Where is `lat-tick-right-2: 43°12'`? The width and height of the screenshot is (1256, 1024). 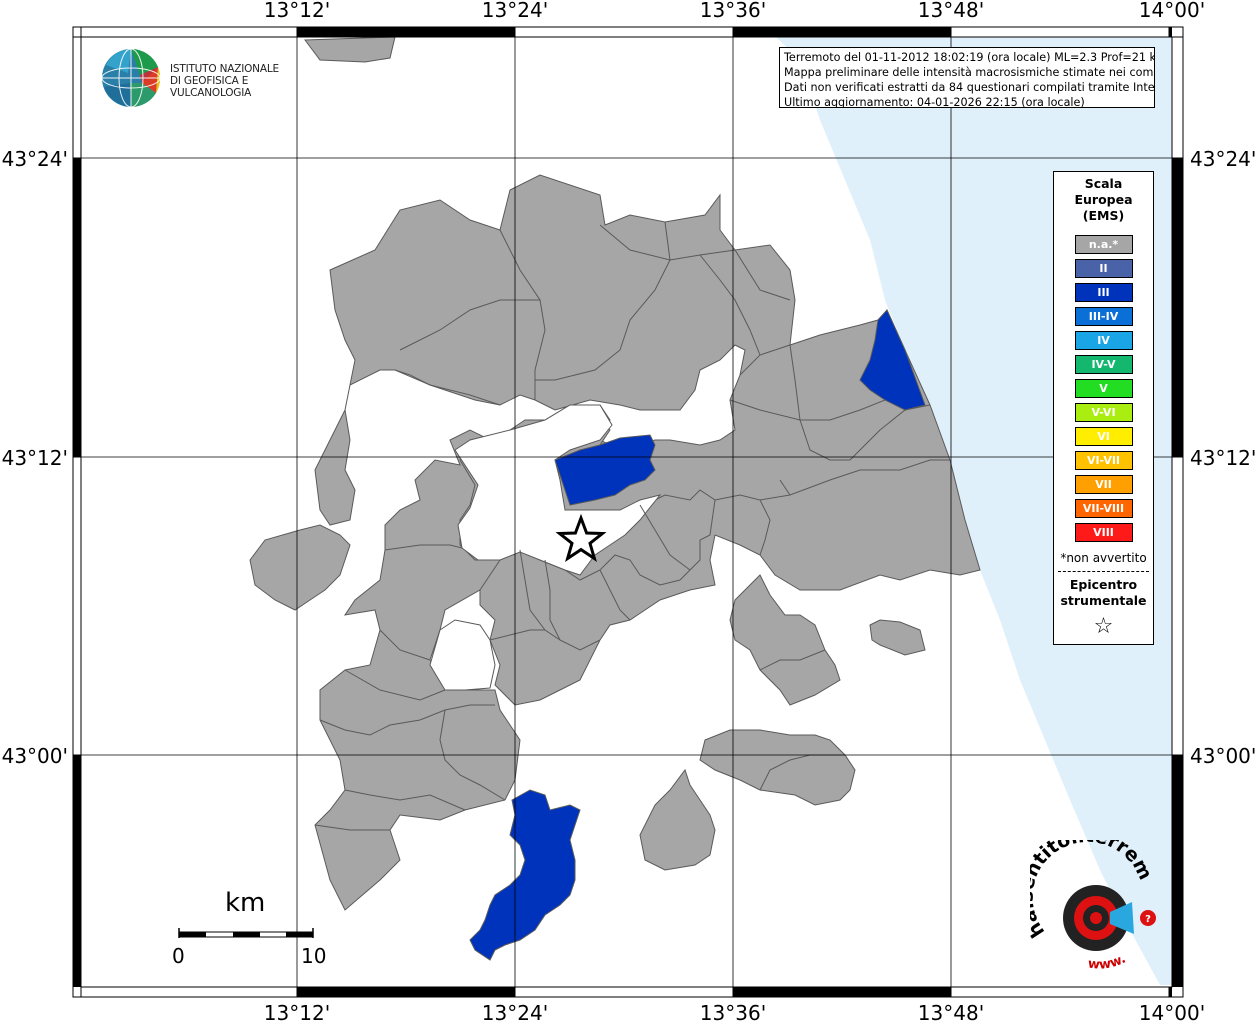 lat-tick-right-2: 43°12' is located at coordinates (1223, 458).